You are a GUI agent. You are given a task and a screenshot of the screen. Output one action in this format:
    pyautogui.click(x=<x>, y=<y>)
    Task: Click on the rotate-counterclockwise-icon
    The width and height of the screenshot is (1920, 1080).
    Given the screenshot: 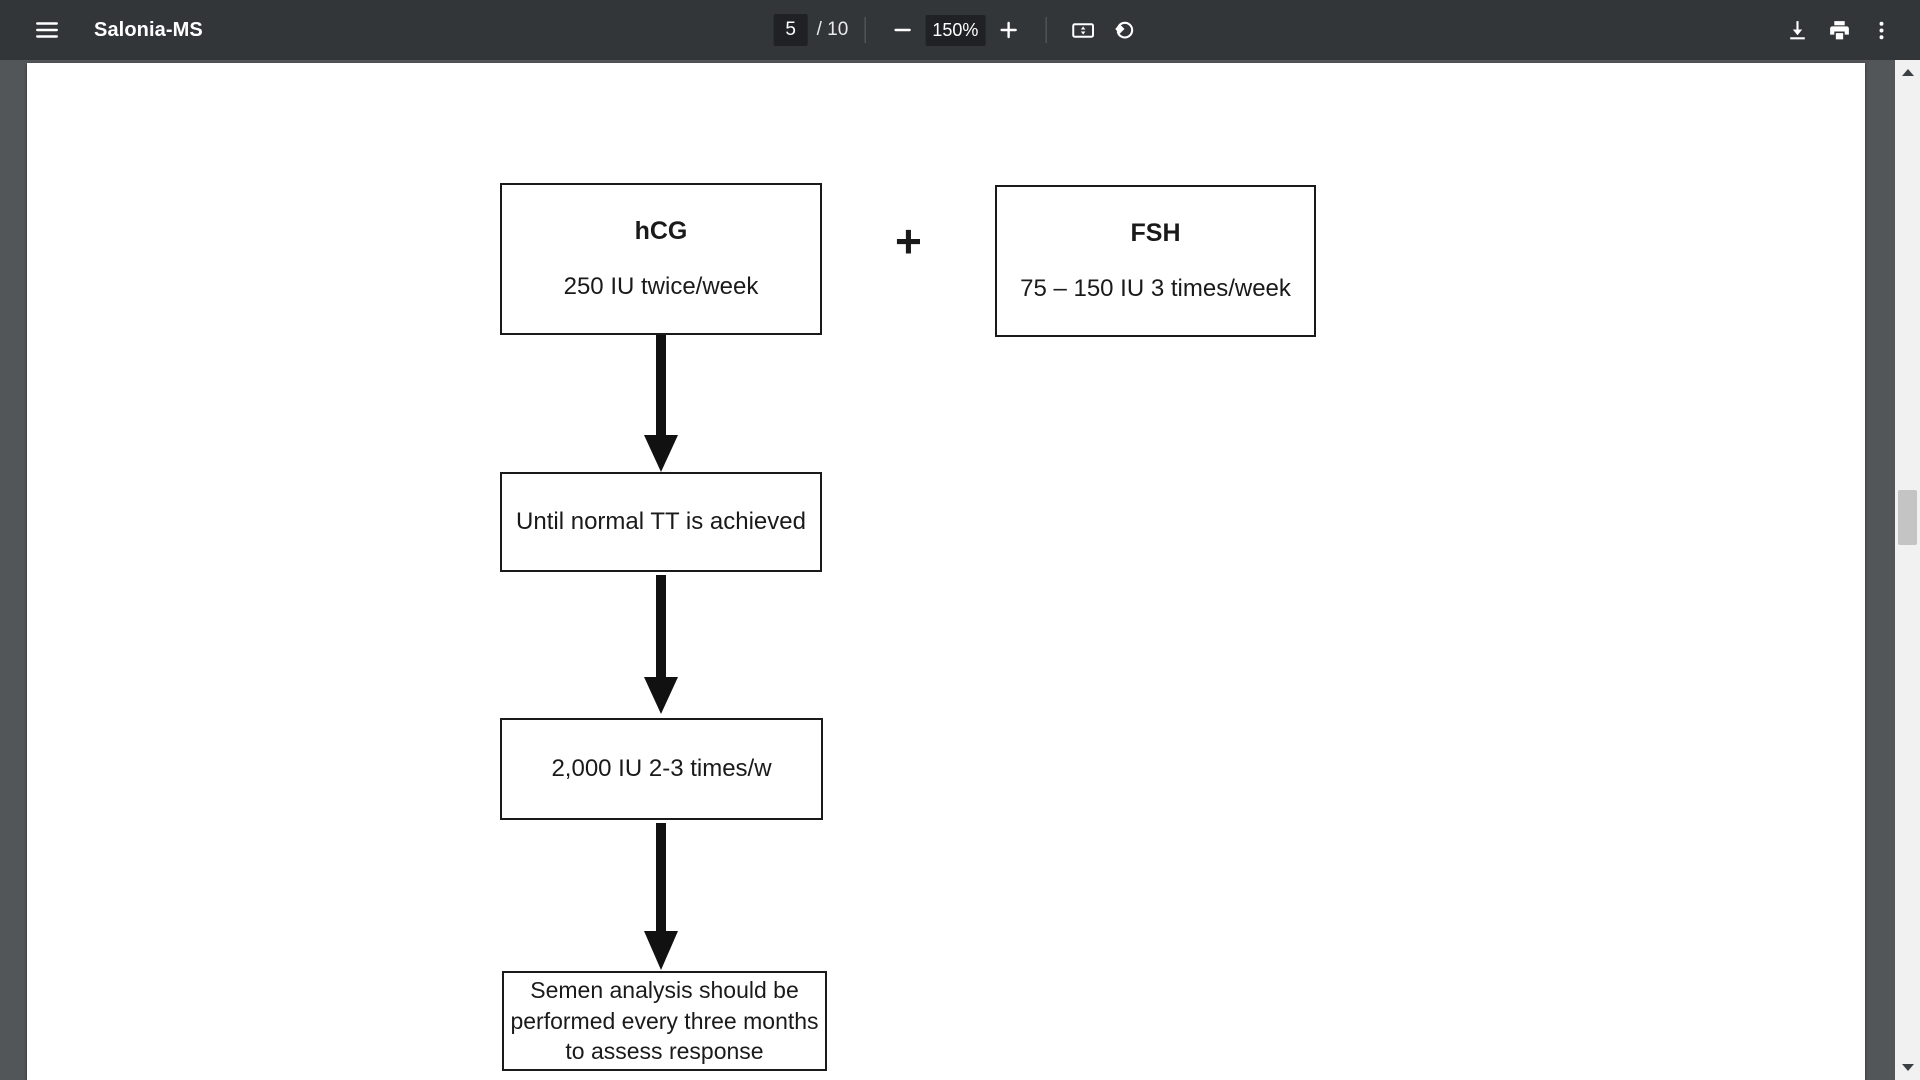 What is the action you would take?
    pyautogui.click(x=1125, y=30)
    